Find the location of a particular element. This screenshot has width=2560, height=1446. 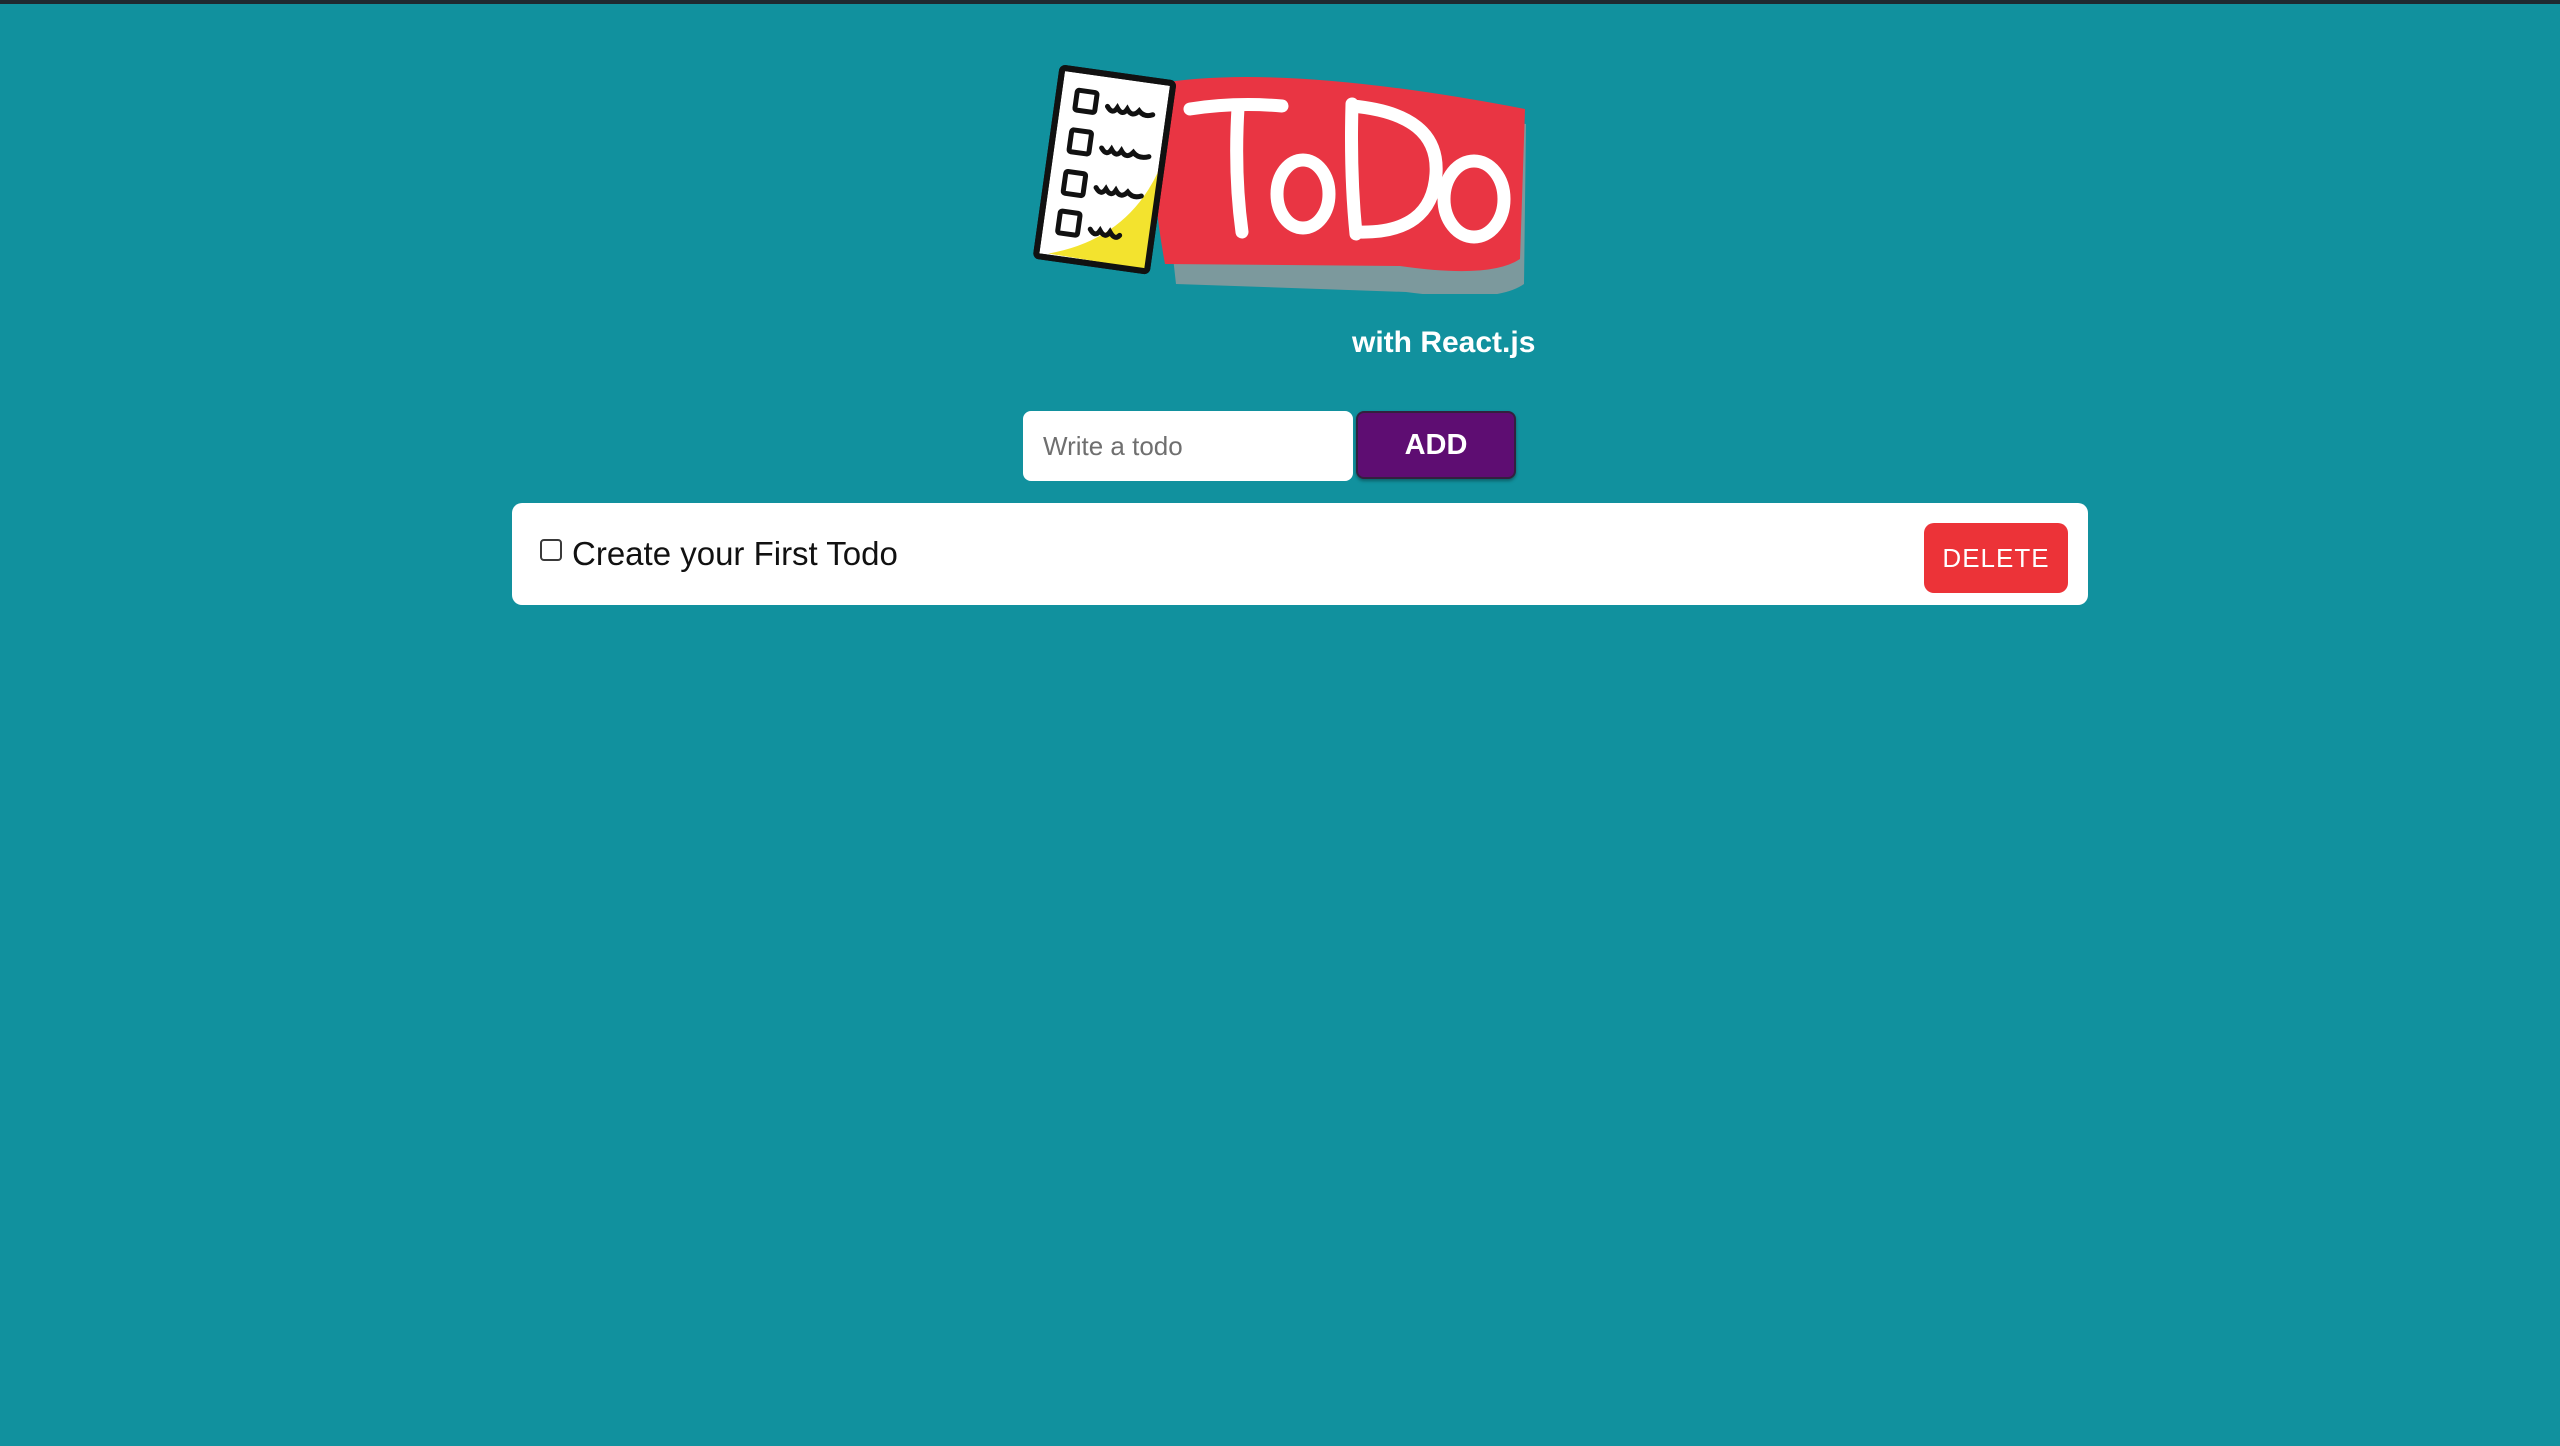

todo-input is located at coordinates (1188, 446).